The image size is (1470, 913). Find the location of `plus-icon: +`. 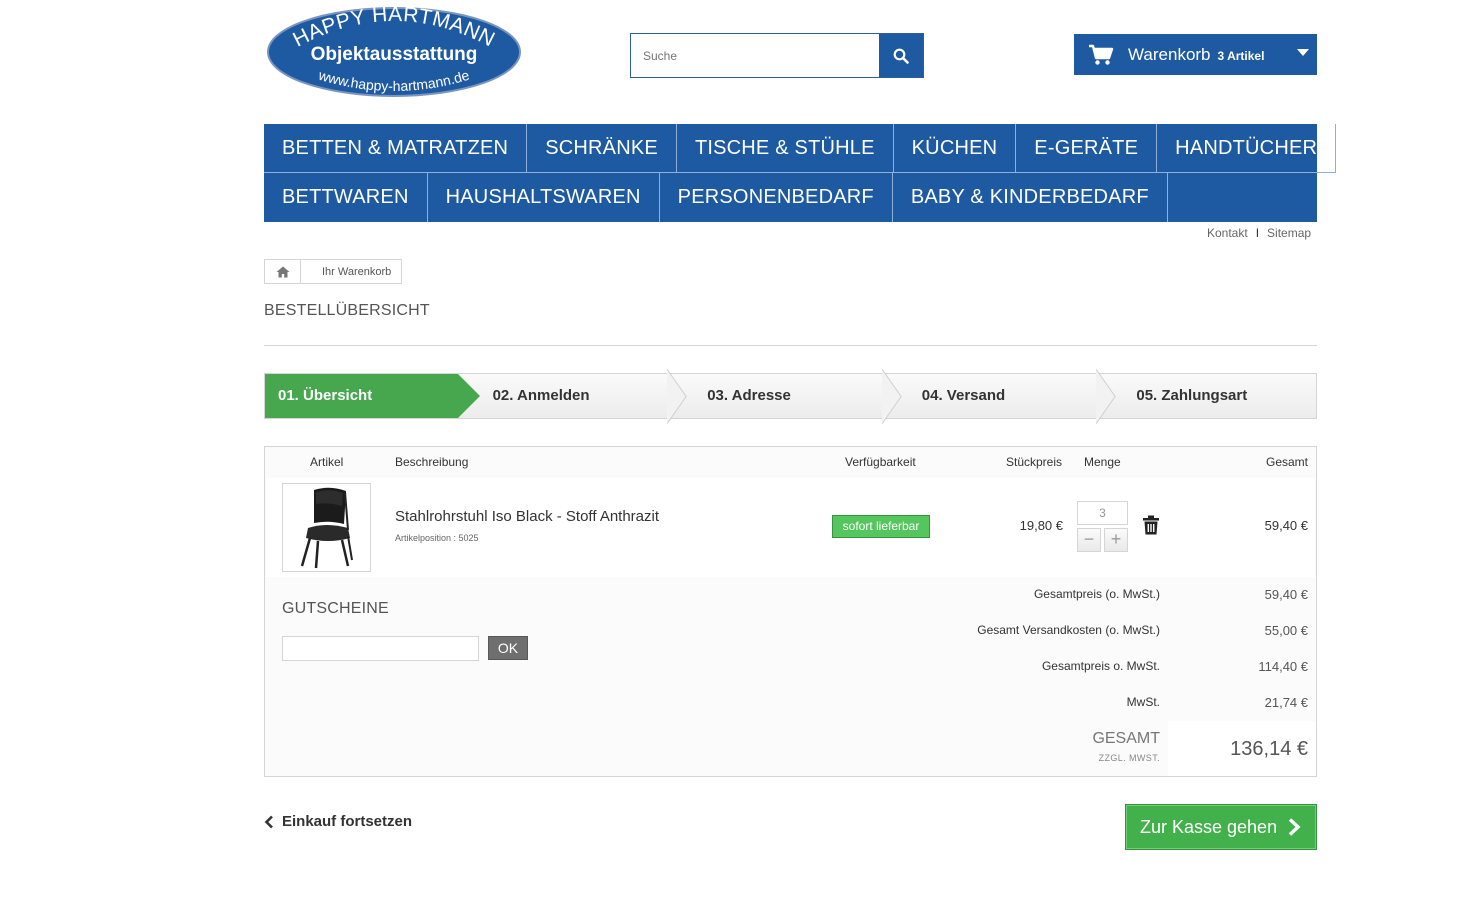

plus-icon: + is located at coordinates (1116, 539).